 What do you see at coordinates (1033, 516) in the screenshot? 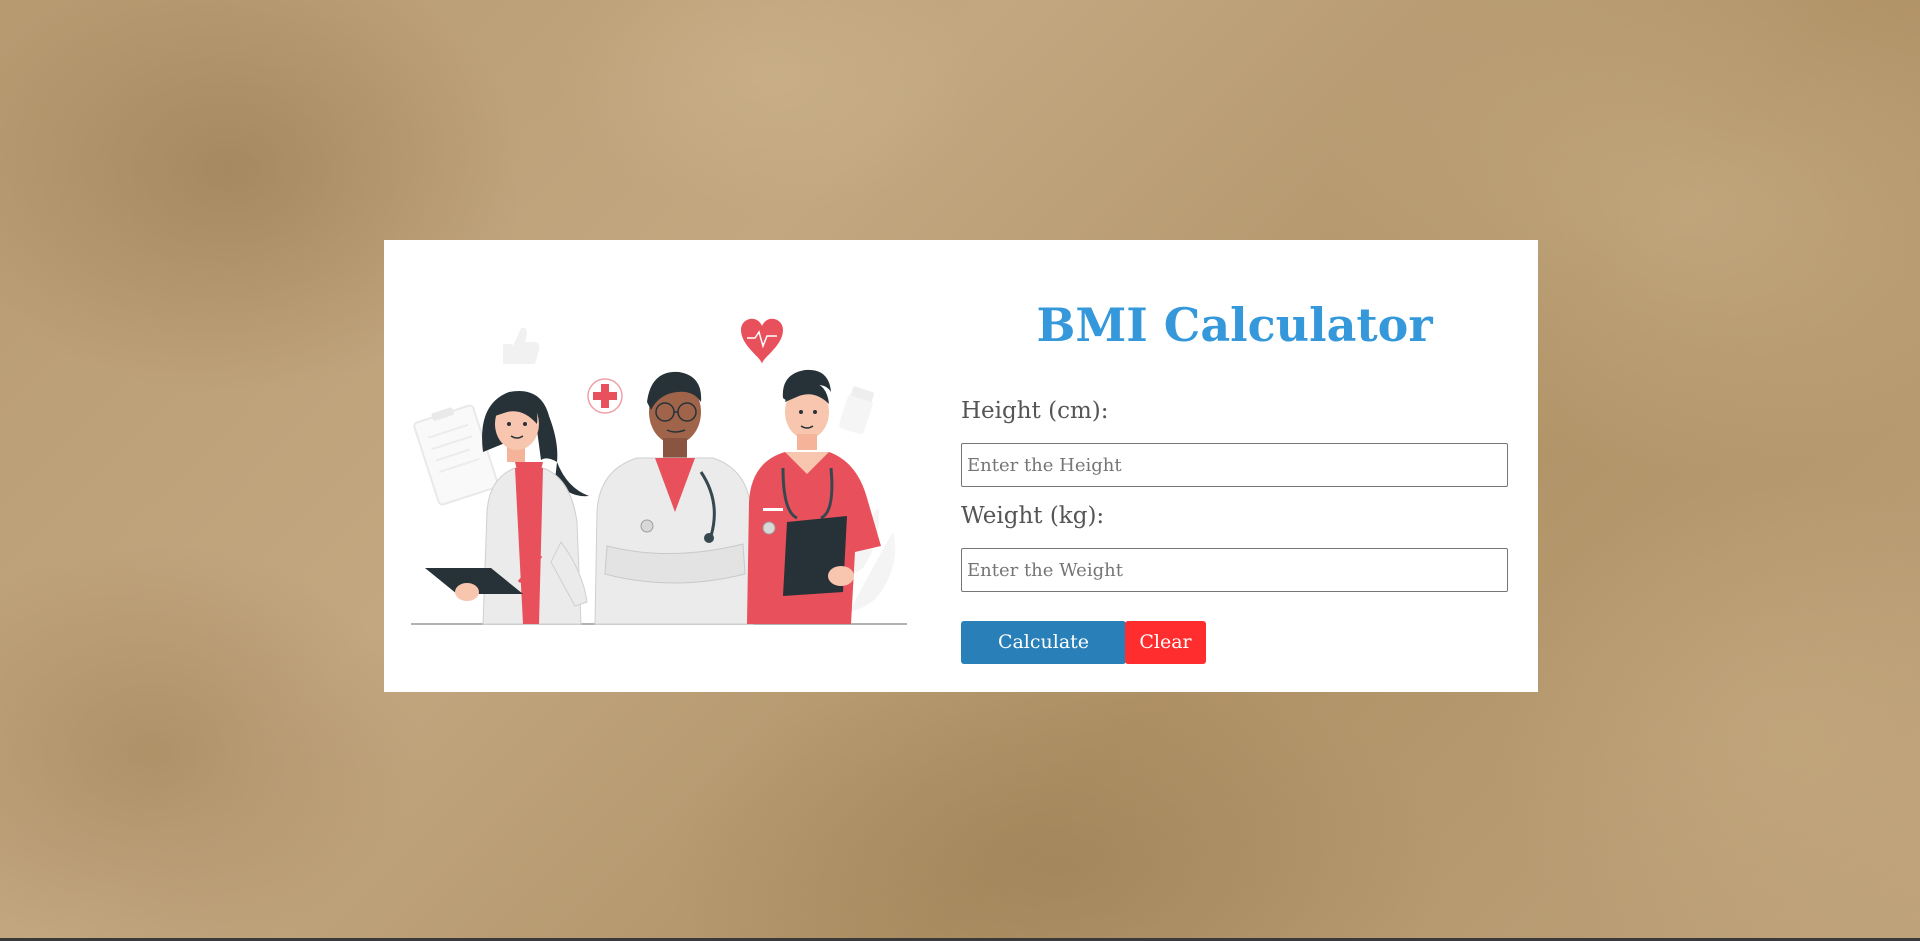
I see `weight-label: Weight (kg):` at bounding box center [1033, 516].